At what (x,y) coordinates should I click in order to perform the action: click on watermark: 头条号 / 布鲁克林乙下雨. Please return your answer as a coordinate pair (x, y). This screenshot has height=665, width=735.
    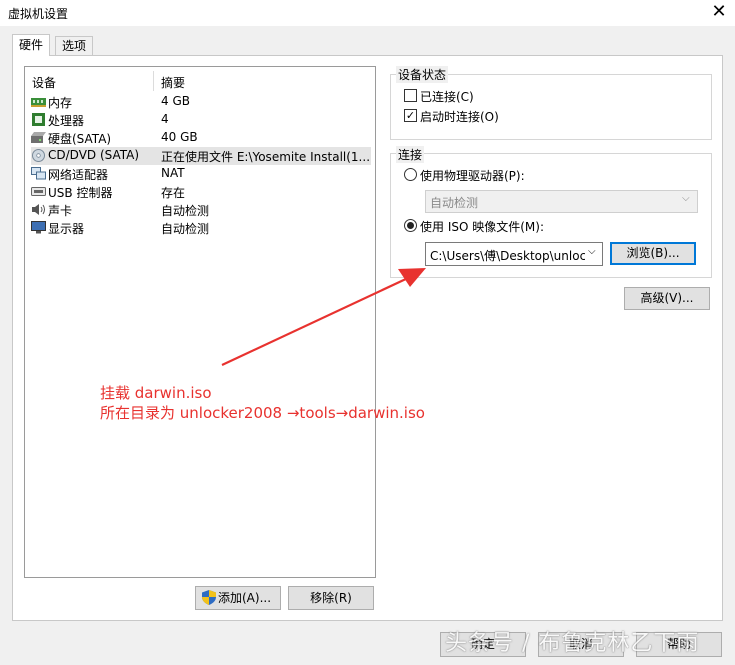
    Looking at the image, I should click on (572, 643).